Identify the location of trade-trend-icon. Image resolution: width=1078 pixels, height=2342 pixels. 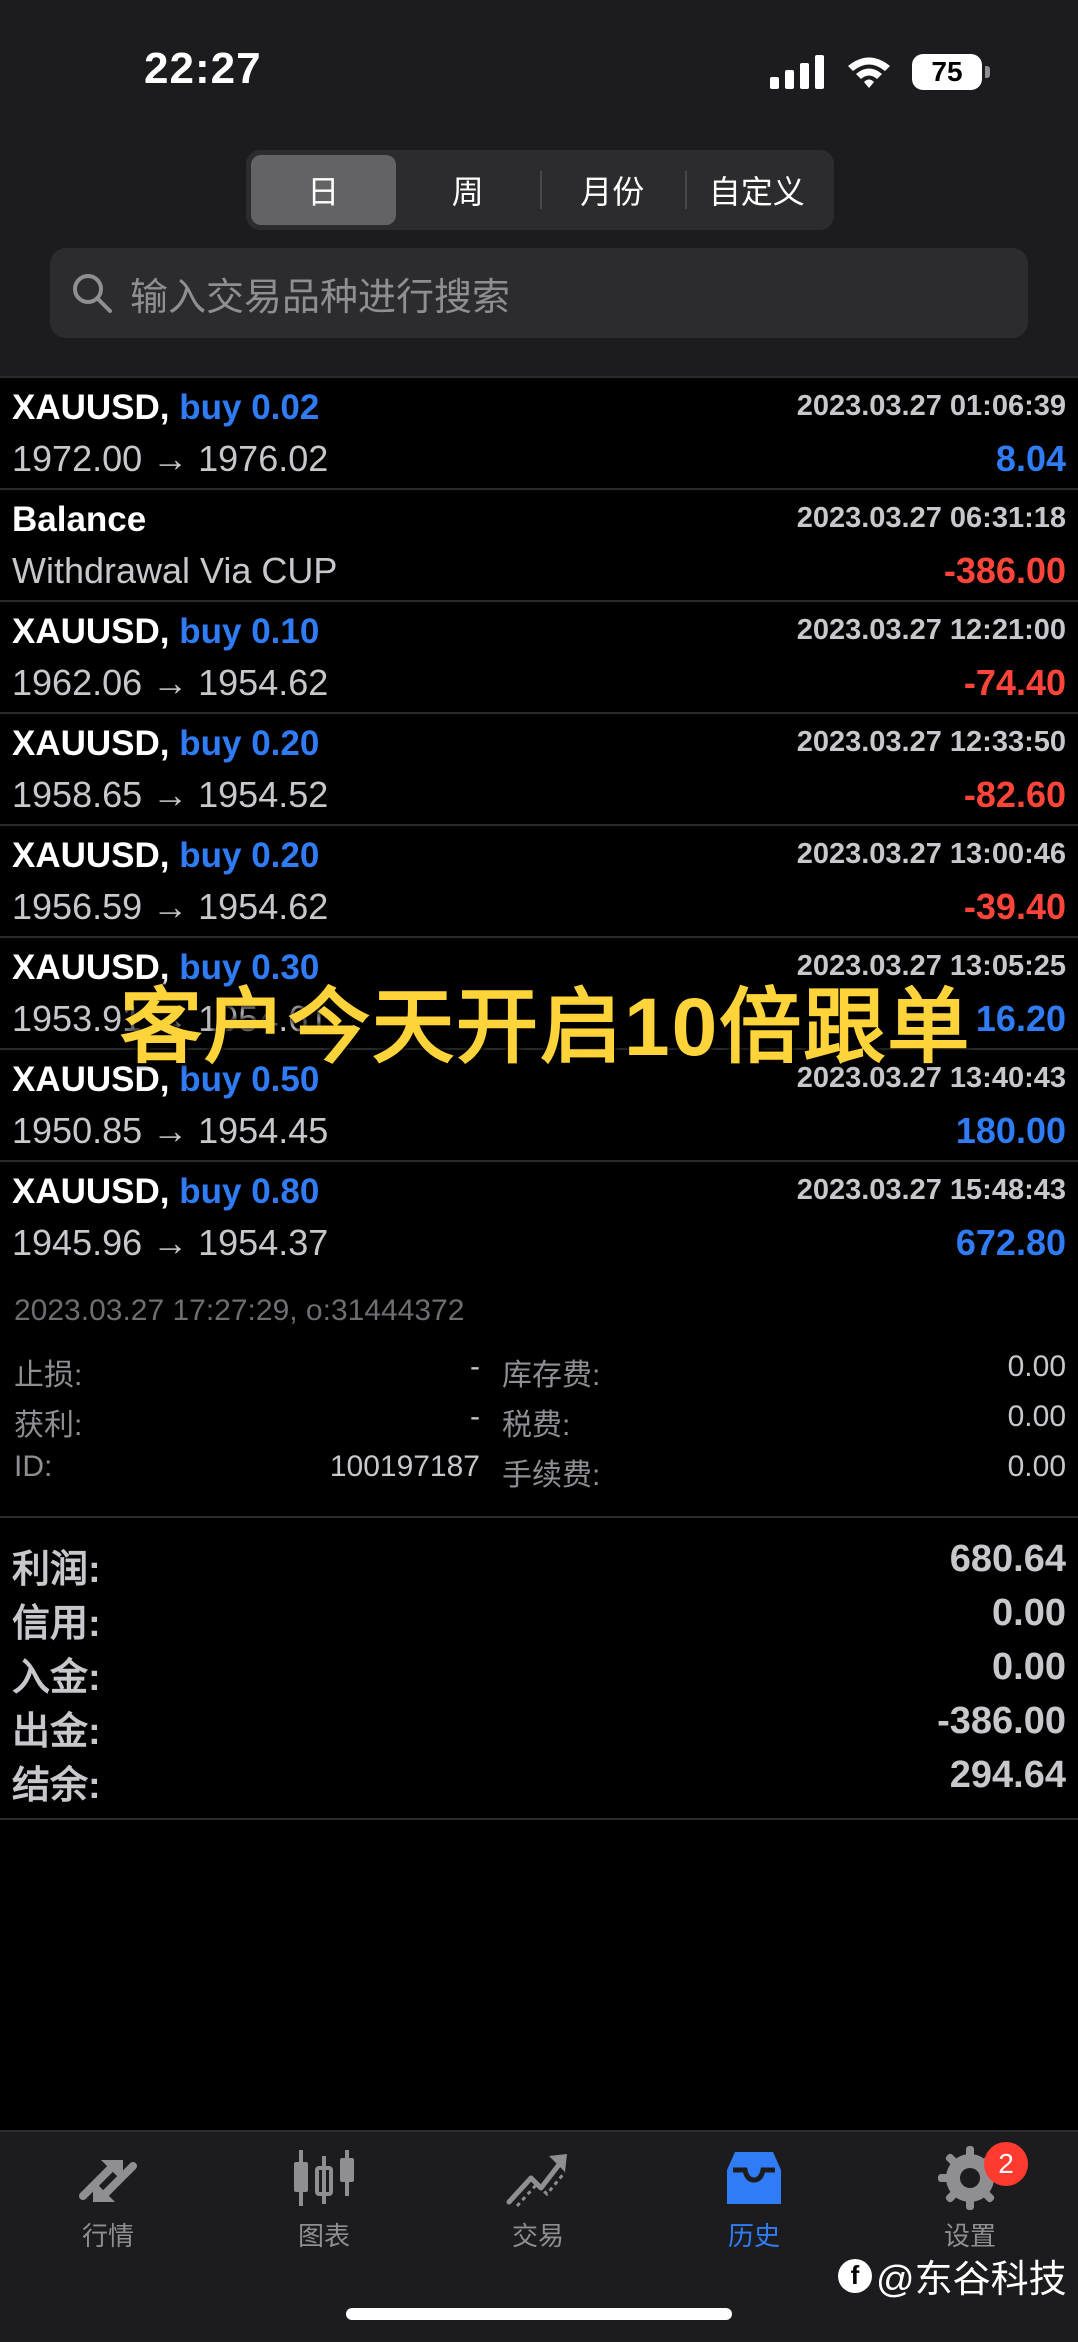
(536, 2181).